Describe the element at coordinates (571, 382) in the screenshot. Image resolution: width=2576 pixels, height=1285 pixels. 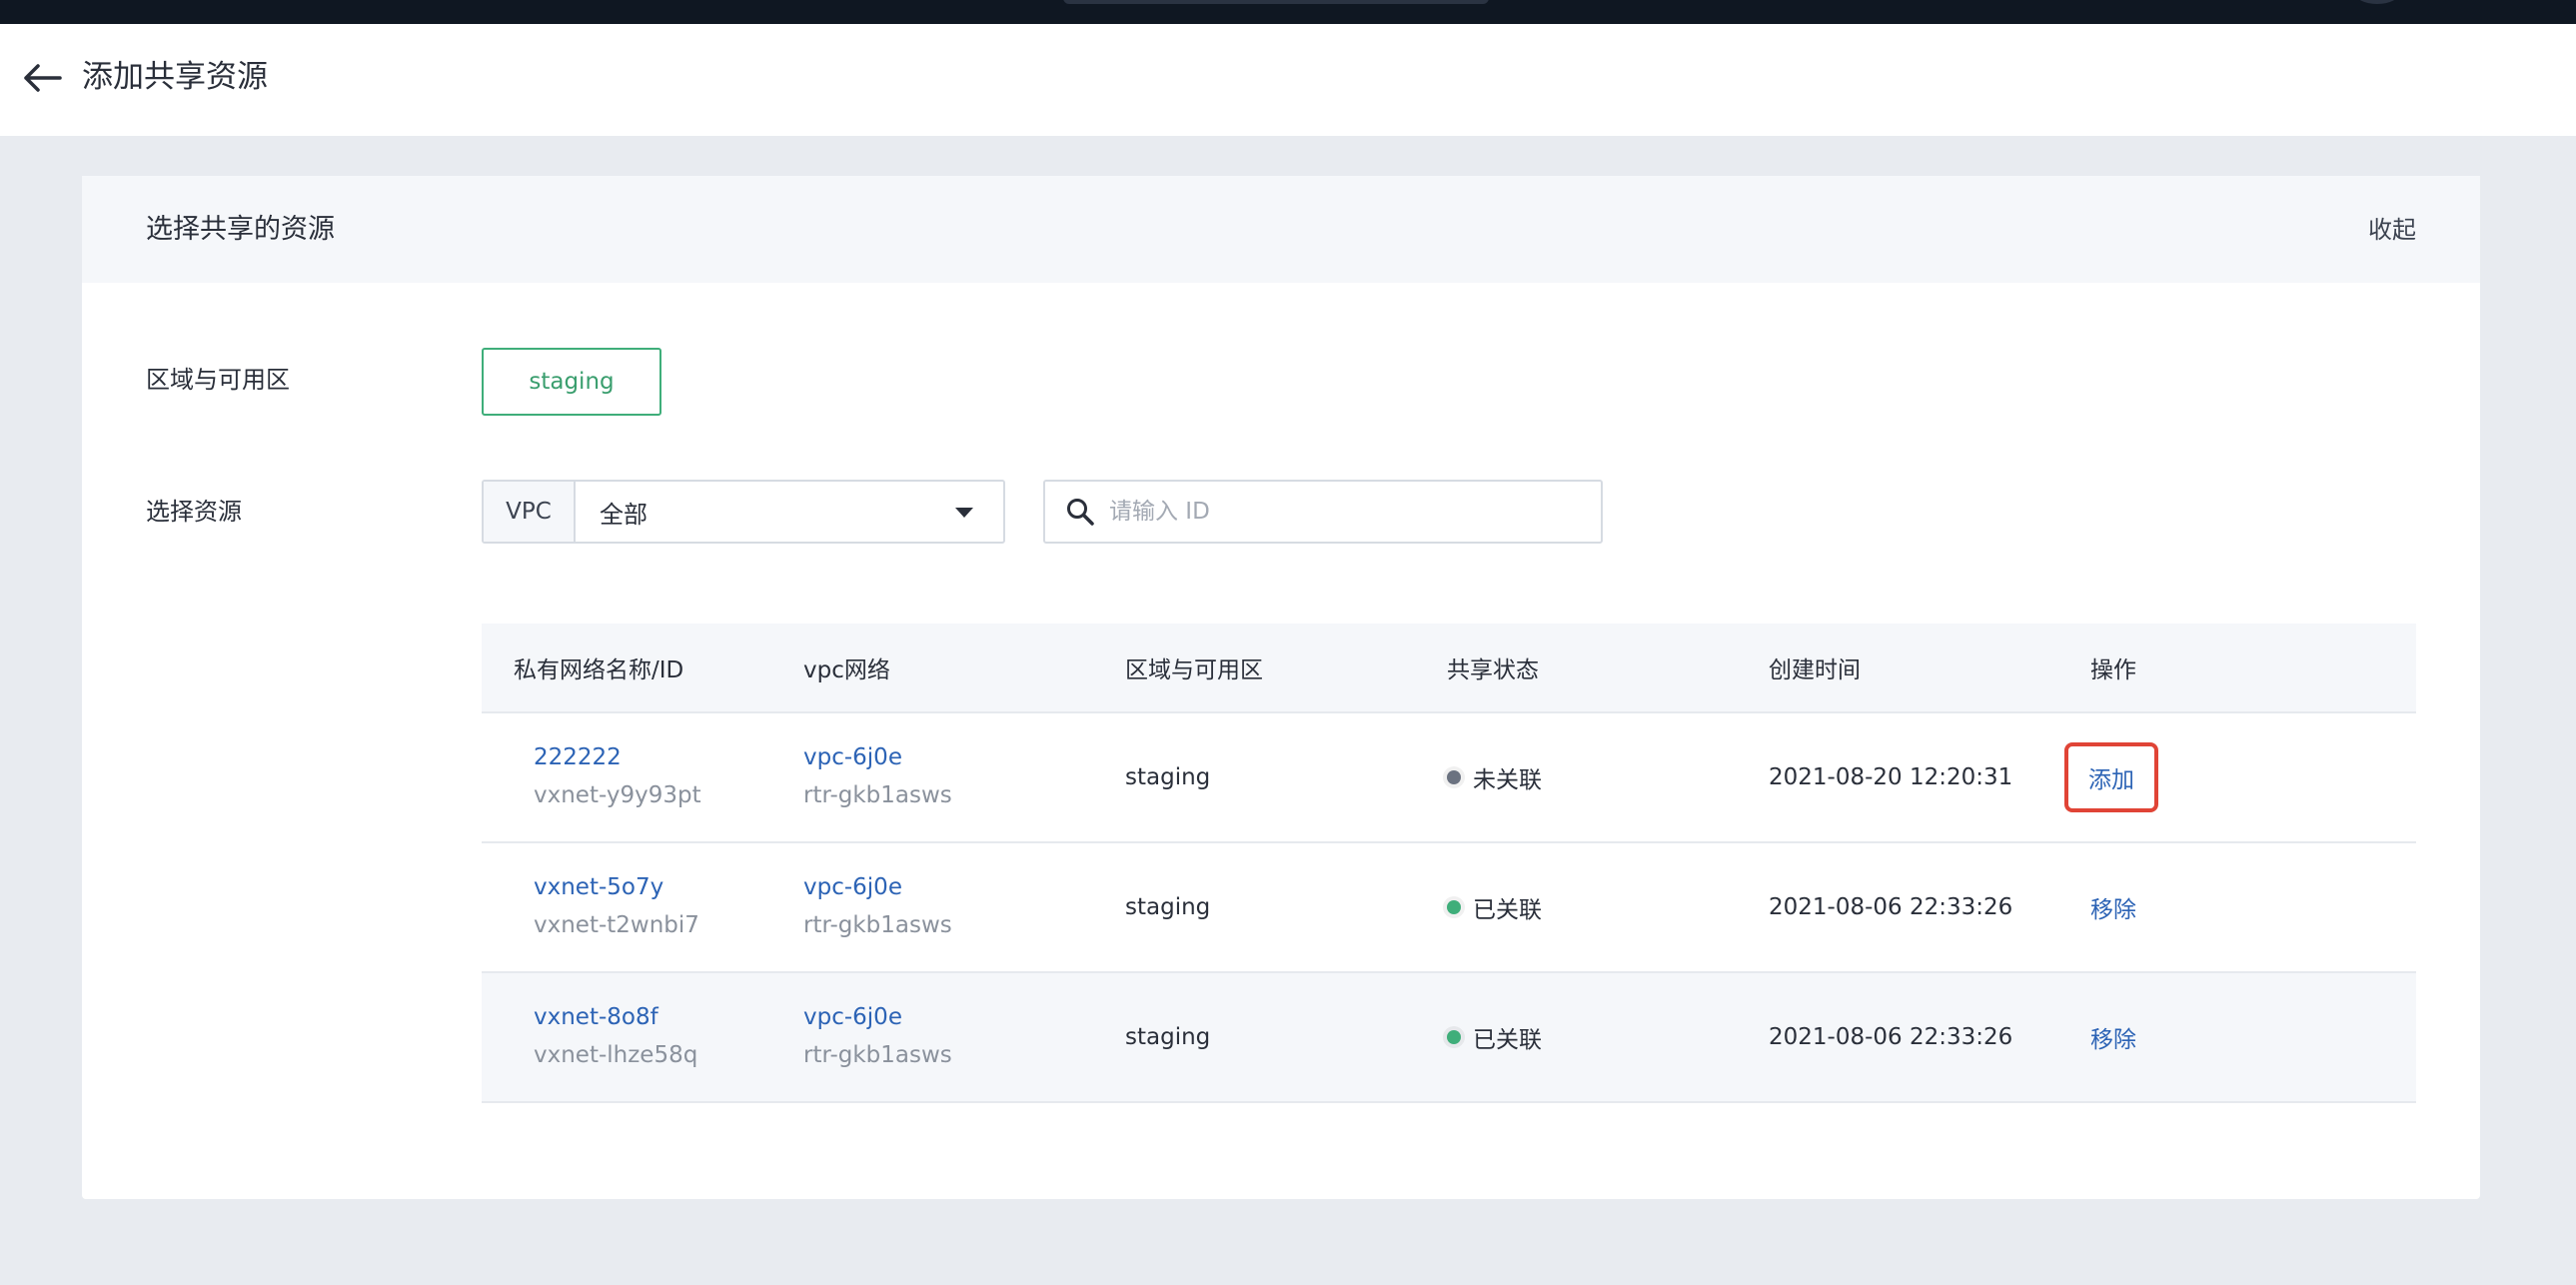
I see `zone-option-staging: staging` at that location.